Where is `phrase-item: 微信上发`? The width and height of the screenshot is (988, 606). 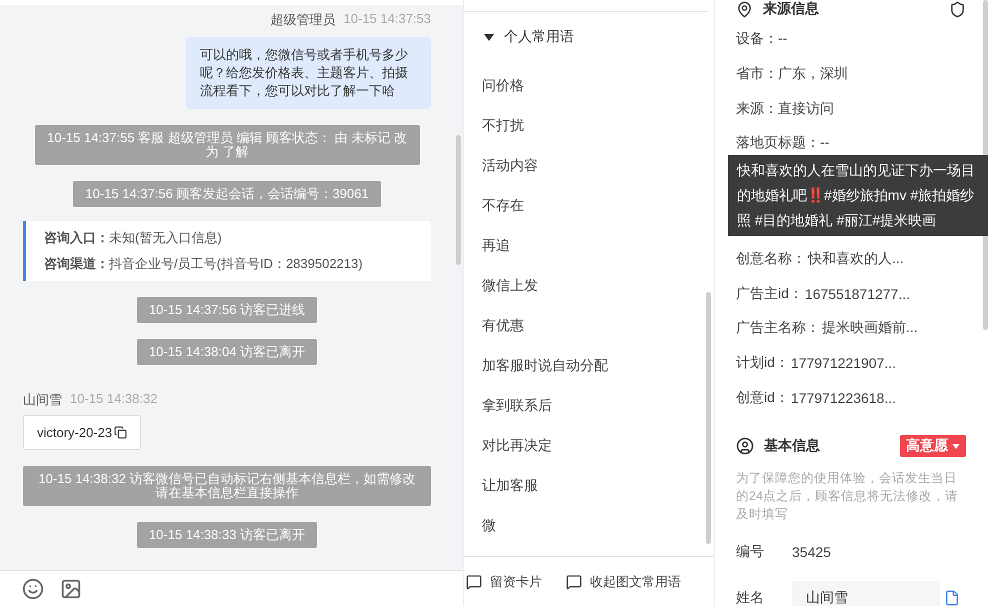
phrase-item: 微信上发 is located at coordinates (510, 286).